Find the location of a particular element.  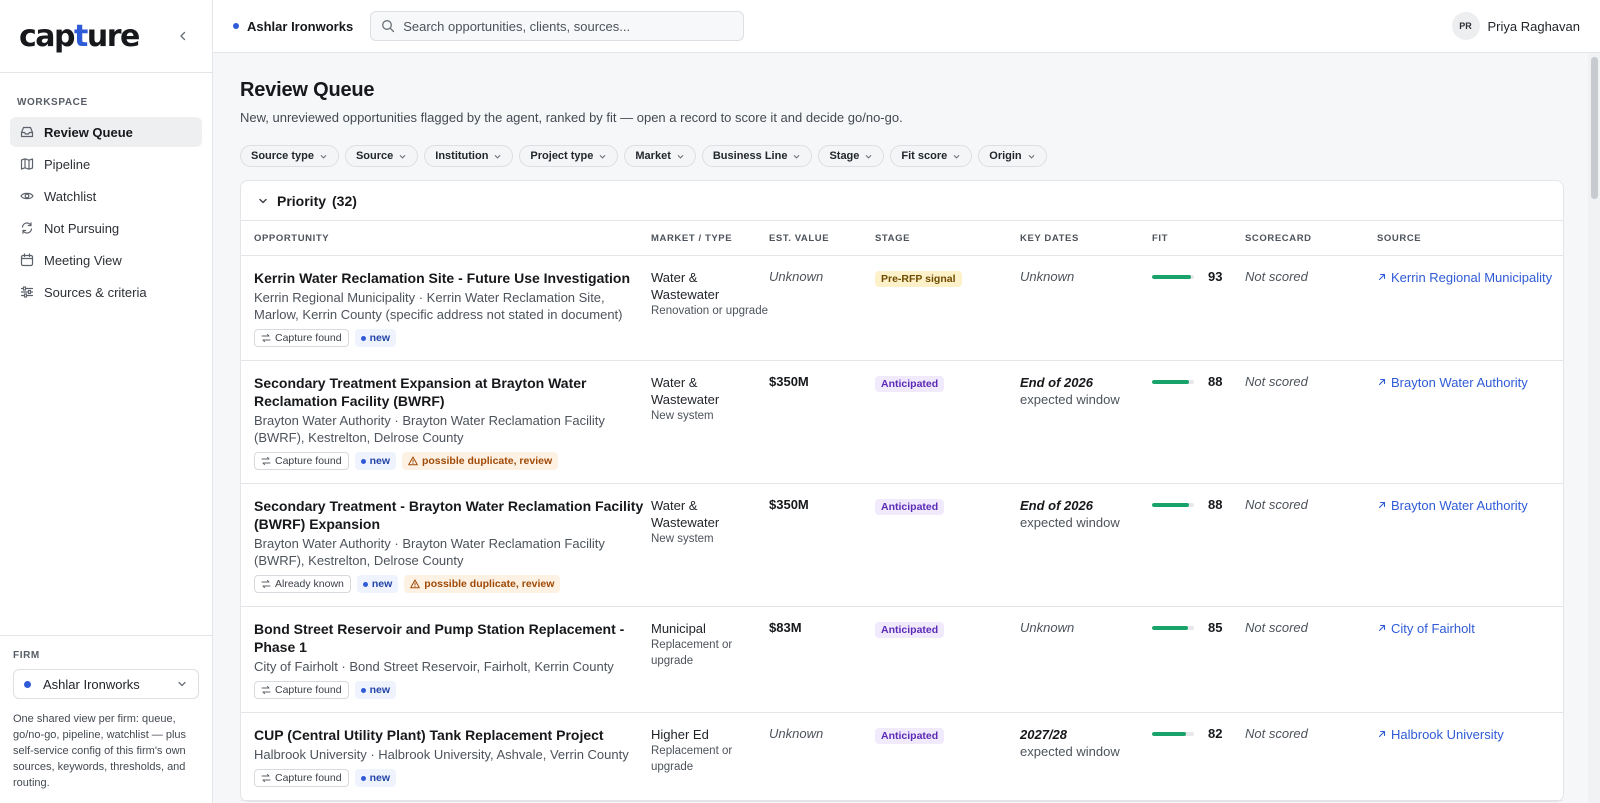

group-title: Priority is located at coordinates (302, 200).